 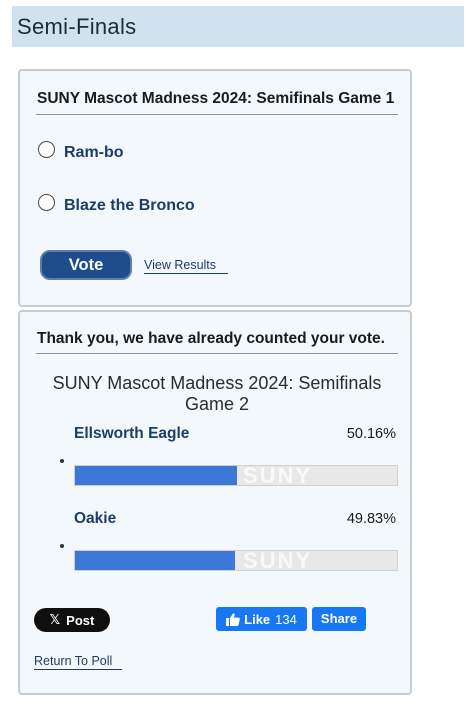 What do you see at coordinates (217, 114) in the screenshot?
I see `title-divider` at bounding box center [217, 114].